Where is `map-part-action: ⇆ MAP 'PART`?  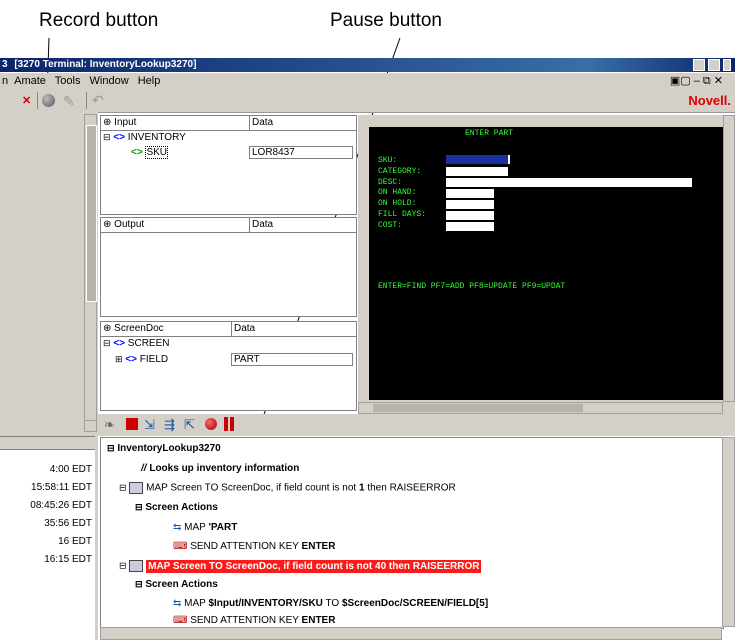 map-part-action: ⇆ MAP 'PART is located at coordinates (205, 527).